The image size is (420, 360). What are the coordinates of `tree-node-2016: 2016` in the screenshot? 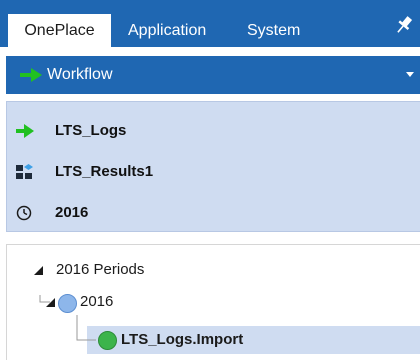 It's located at (172, 302).